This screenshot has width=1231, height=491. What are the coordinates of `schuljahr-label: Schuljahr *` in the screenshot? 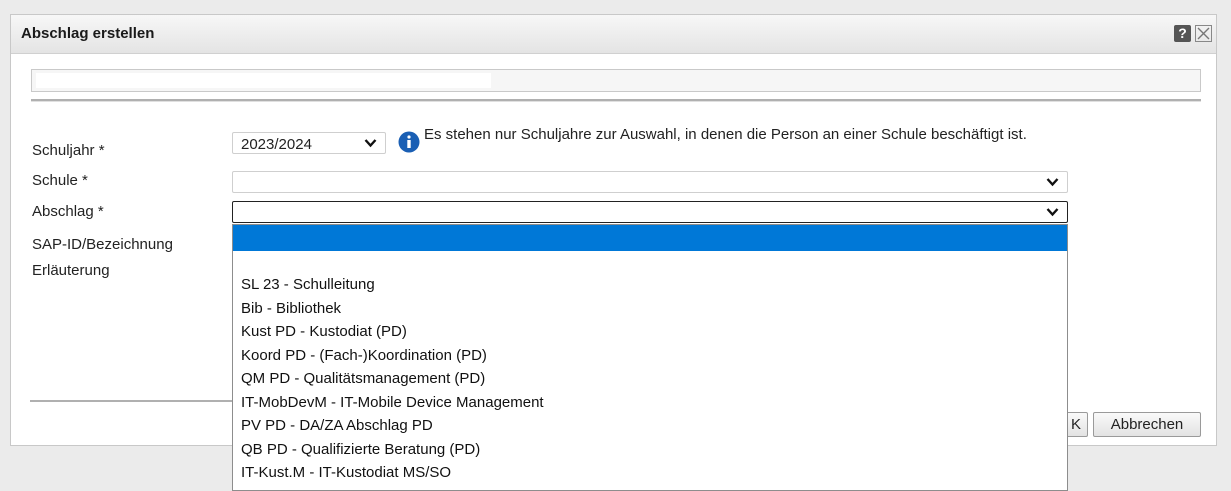 It's located at (68, 150).